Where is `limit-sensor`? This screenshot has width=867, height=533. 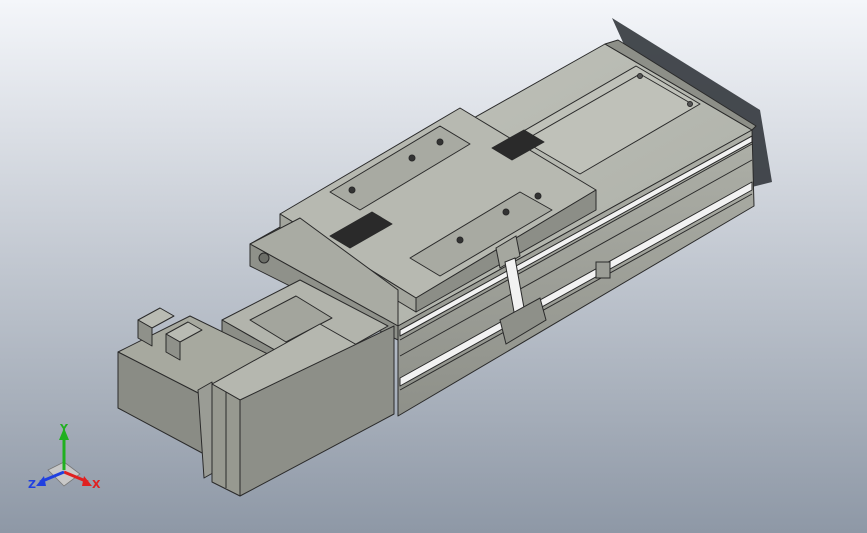 limit-sensor is located at coordinates (603, 270).